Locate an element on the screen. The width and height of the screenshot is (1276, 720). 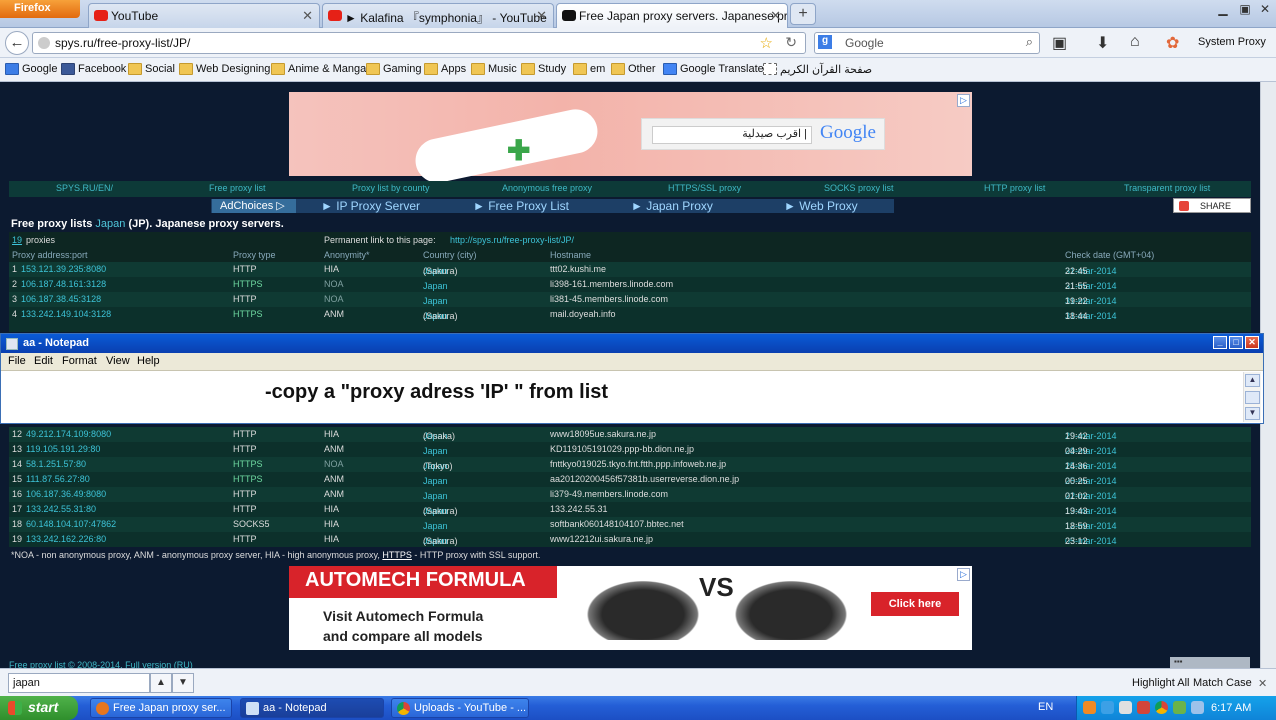
clock: 6:17 AM is located at coordinates (1231, 708).